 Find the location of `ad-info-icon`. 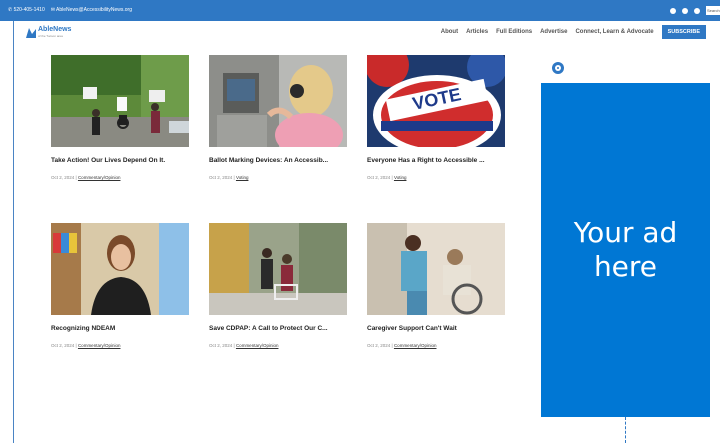

ad-info-icon is located at coordinates (558, 68).